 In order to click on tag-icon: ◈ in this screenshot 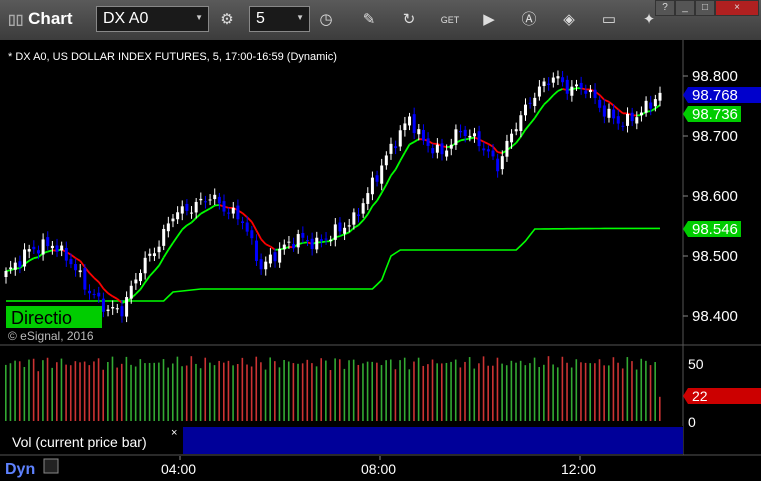, I will do `click(569, 20)`.